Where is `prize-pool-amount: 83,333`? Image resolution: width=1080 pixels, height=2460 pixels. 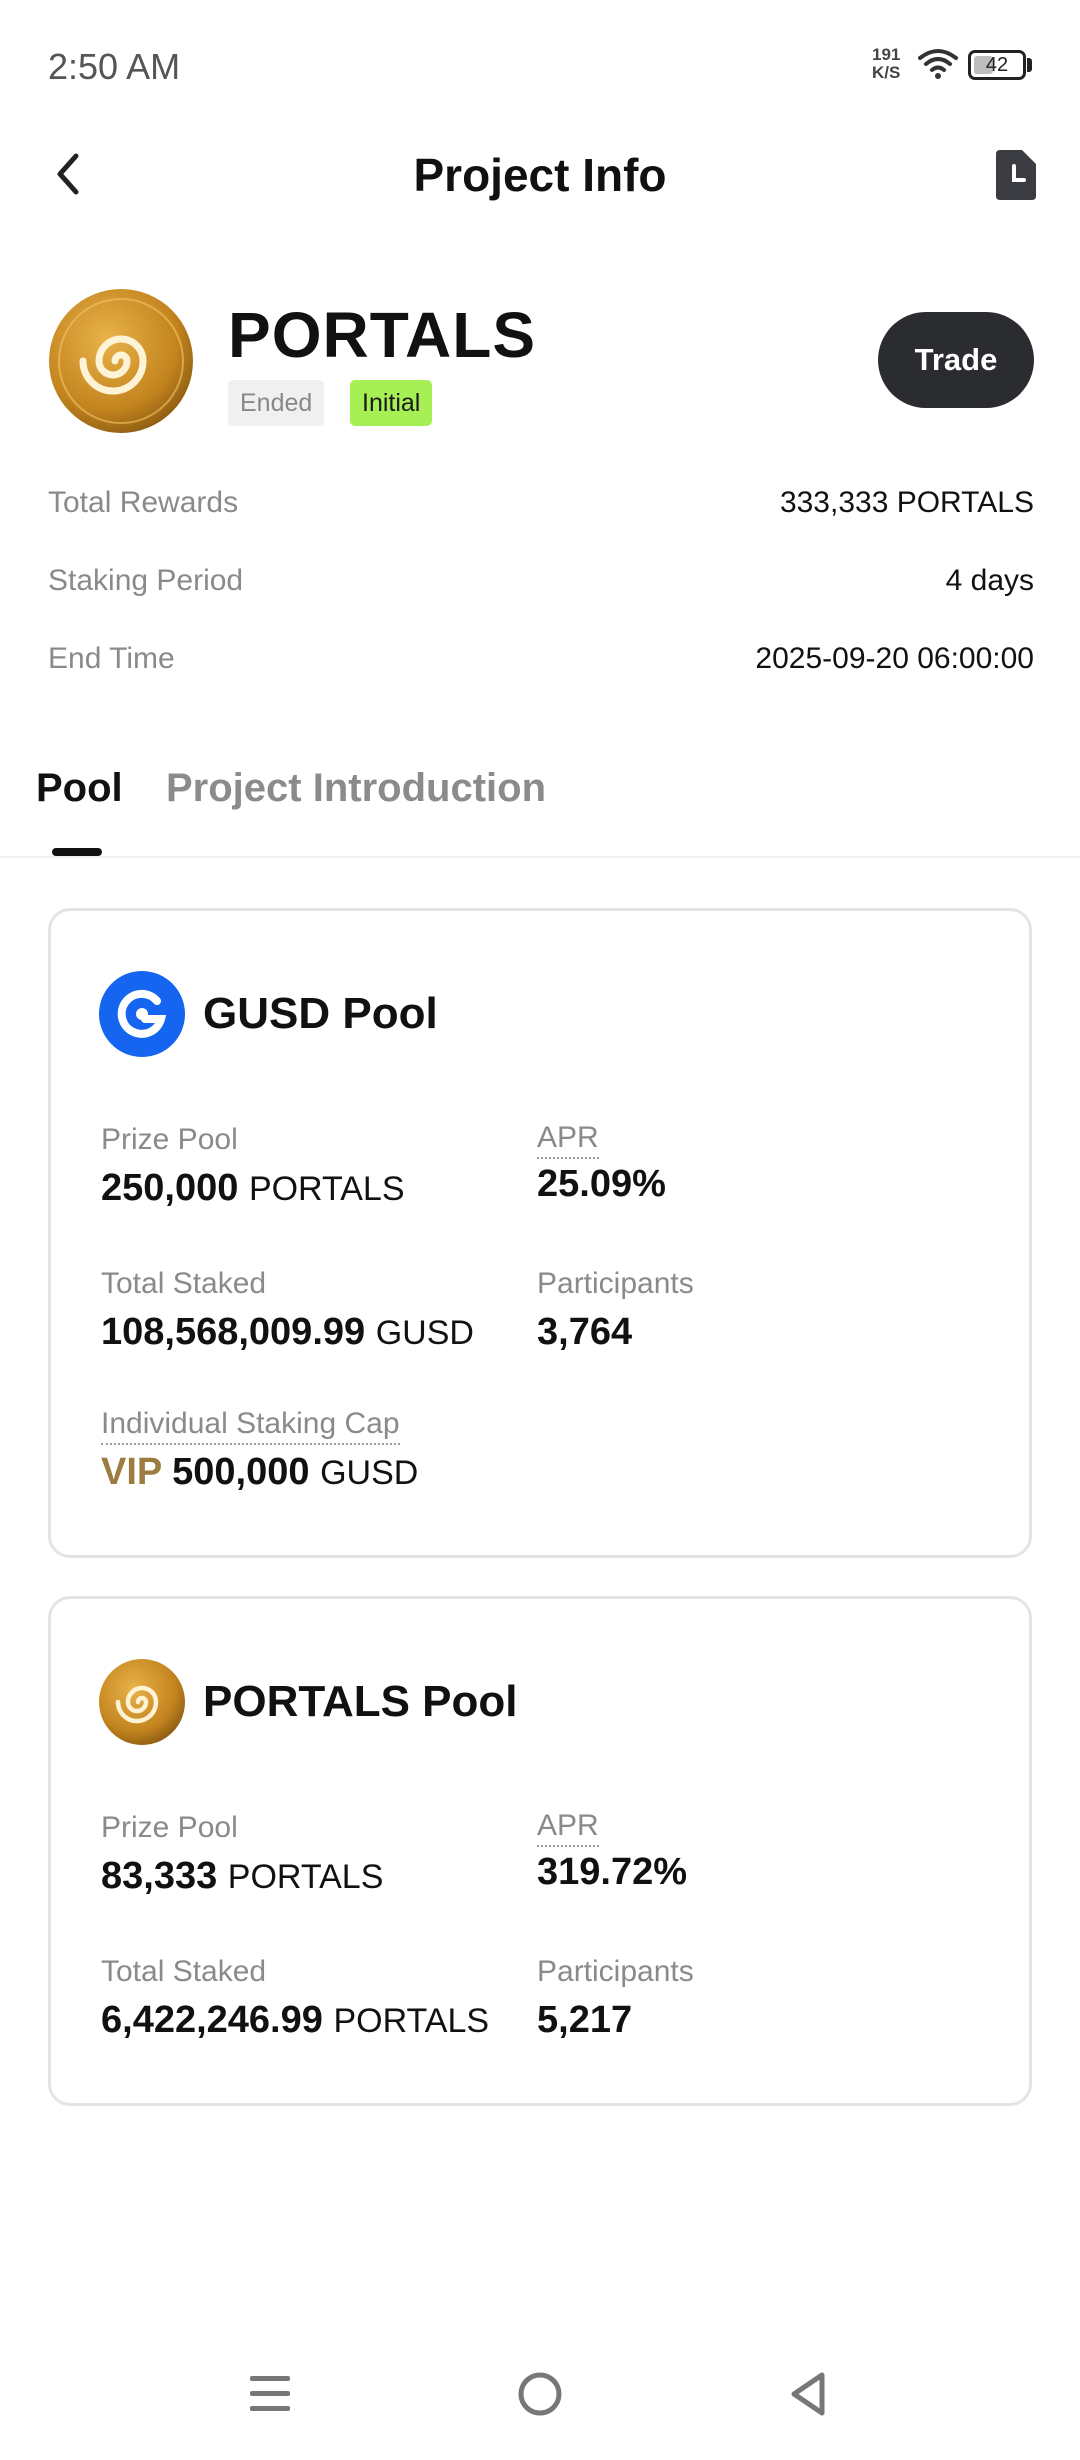
prize-pool-amount: 83,333 is located at coordinates (159, 1876).